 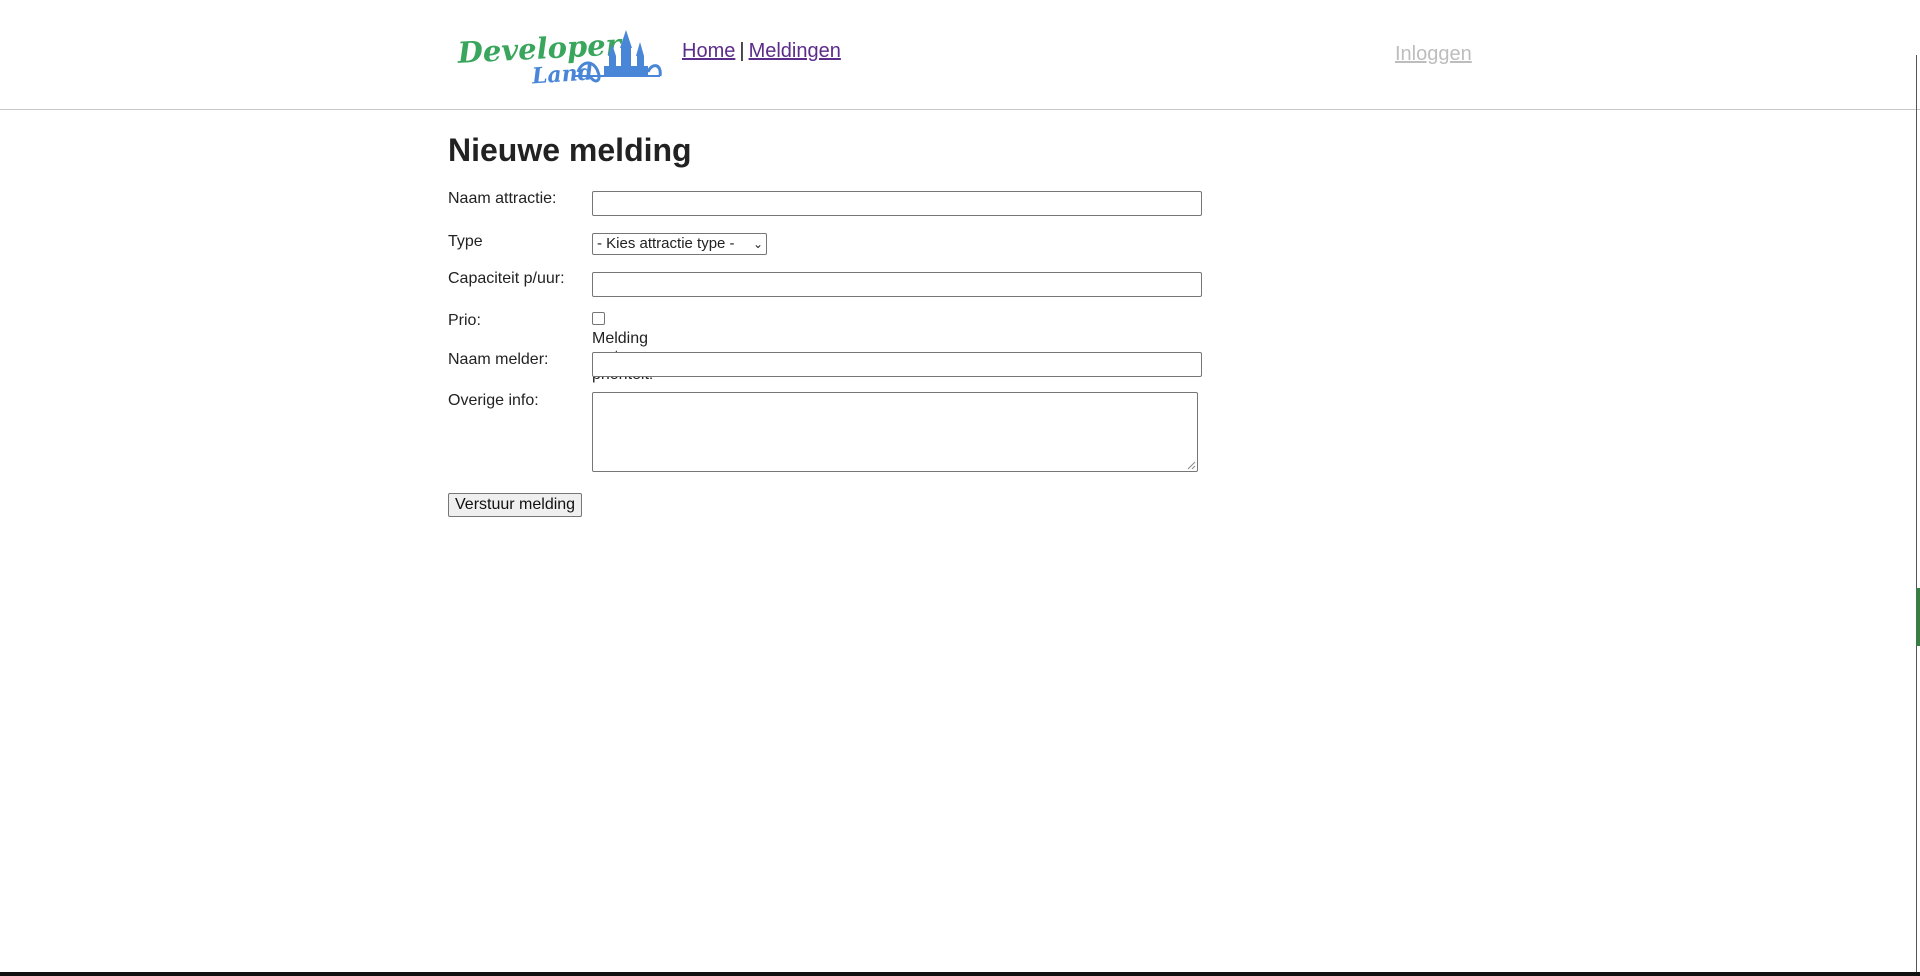 What do you see at coordinates (708, 51) in the screenshot?
I see `nav-home-link: Home` at bounding box center [708, 51].